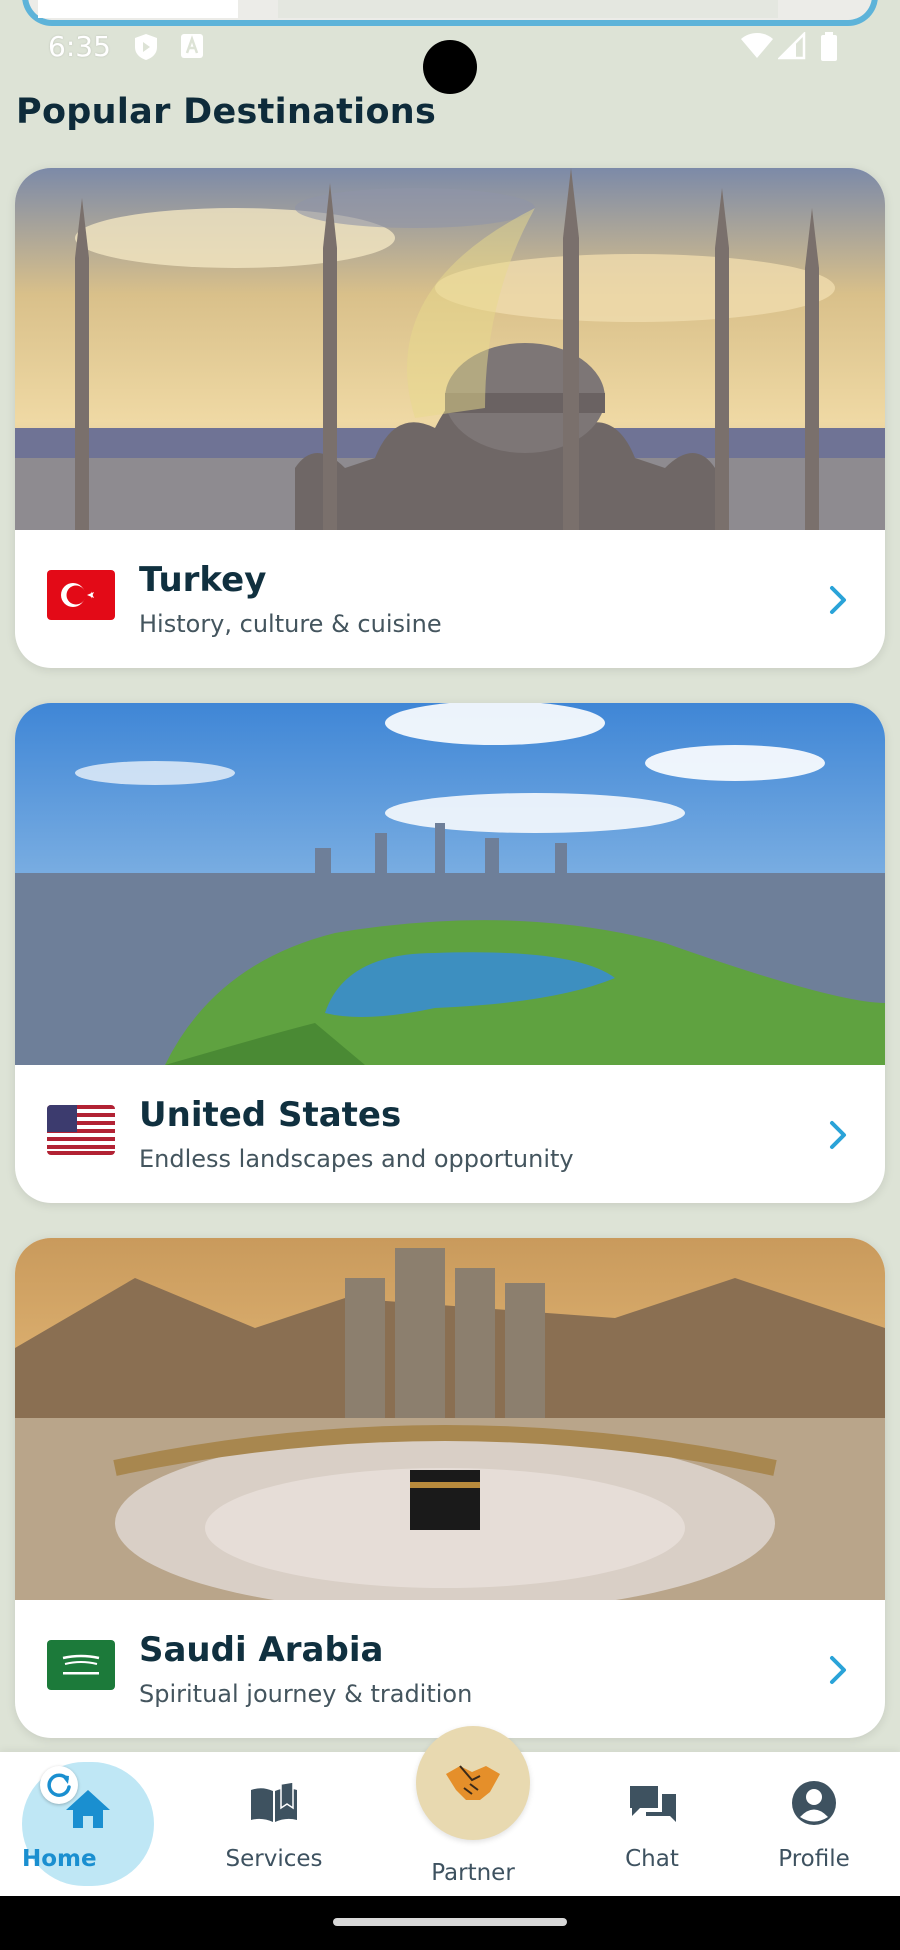 The image size is (900, 1950). I want to click on front-camera, so click(450, 67).